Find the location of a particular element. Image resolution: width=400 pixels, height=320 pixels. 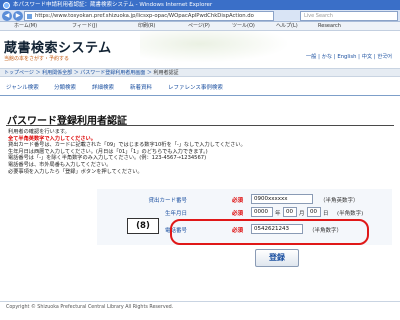

card-number-label: 貸出カード番号 is located at coordinates (167, 201).